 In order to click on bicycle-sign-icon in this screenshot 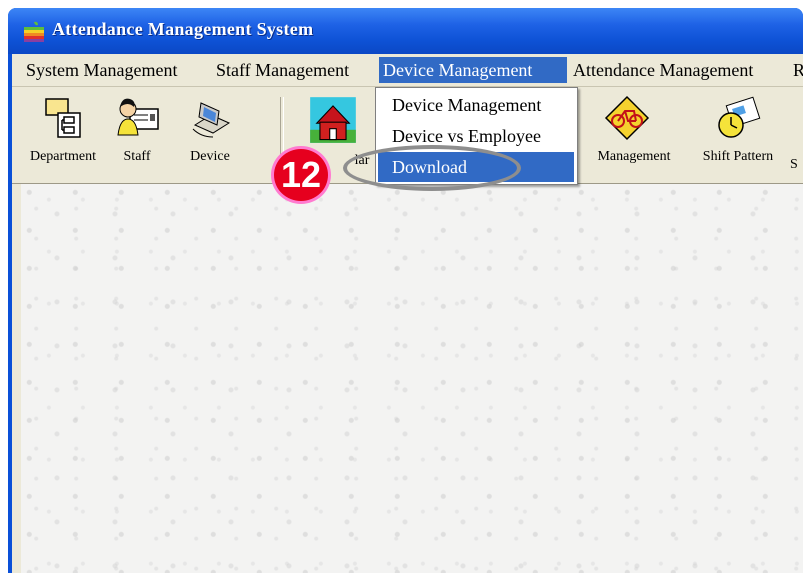, I will do `click(627, 118)`.